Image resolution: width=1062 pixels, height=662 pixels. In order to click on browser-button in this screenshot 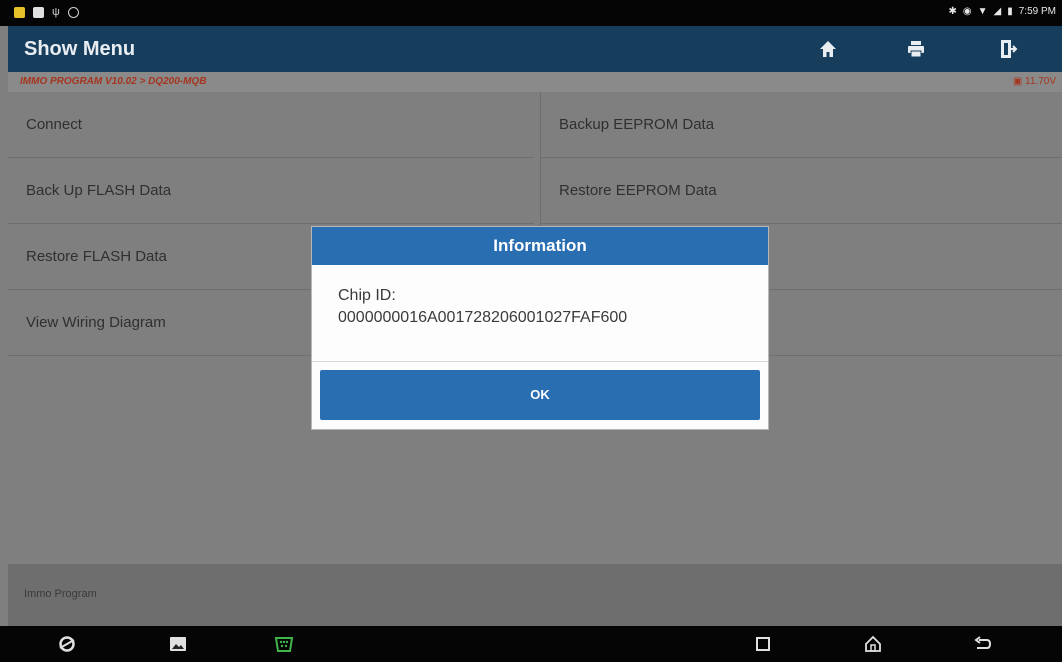, I will do `click(67, 644)`.